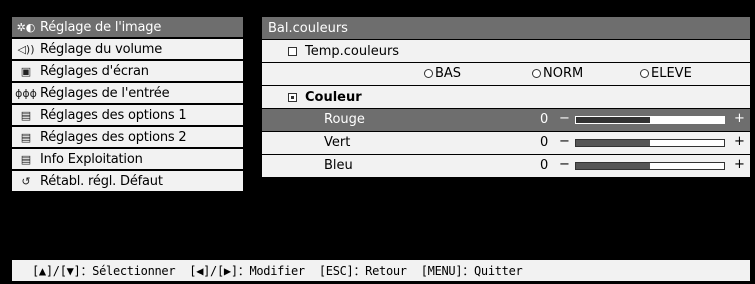  Describe the element at coordinates (506, 51) in the screenshot. I see `color-temp-toggle: Temp.couleurs` at that location.